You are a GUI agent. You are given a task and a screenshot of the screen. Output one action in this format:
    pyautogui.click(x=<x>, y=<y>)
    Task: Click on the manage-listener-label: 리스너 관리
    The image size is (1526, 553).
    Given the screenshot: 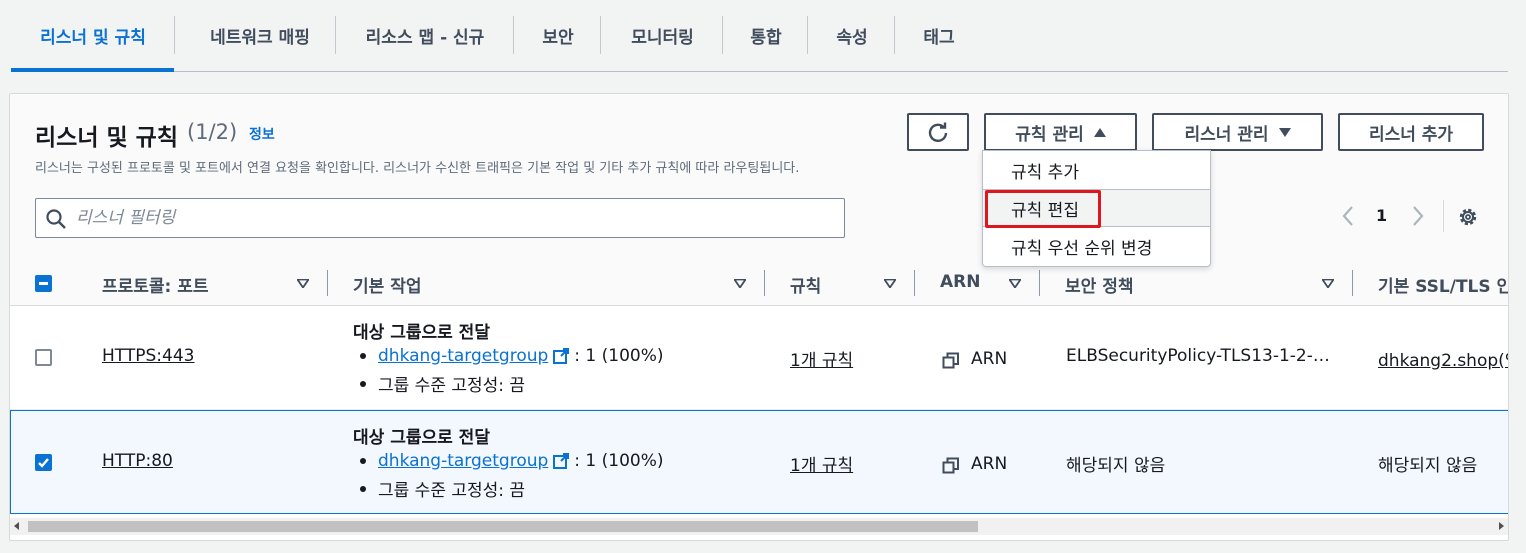 What is the action you would take?
    pyautogui.click(x=1226, y=134)
    